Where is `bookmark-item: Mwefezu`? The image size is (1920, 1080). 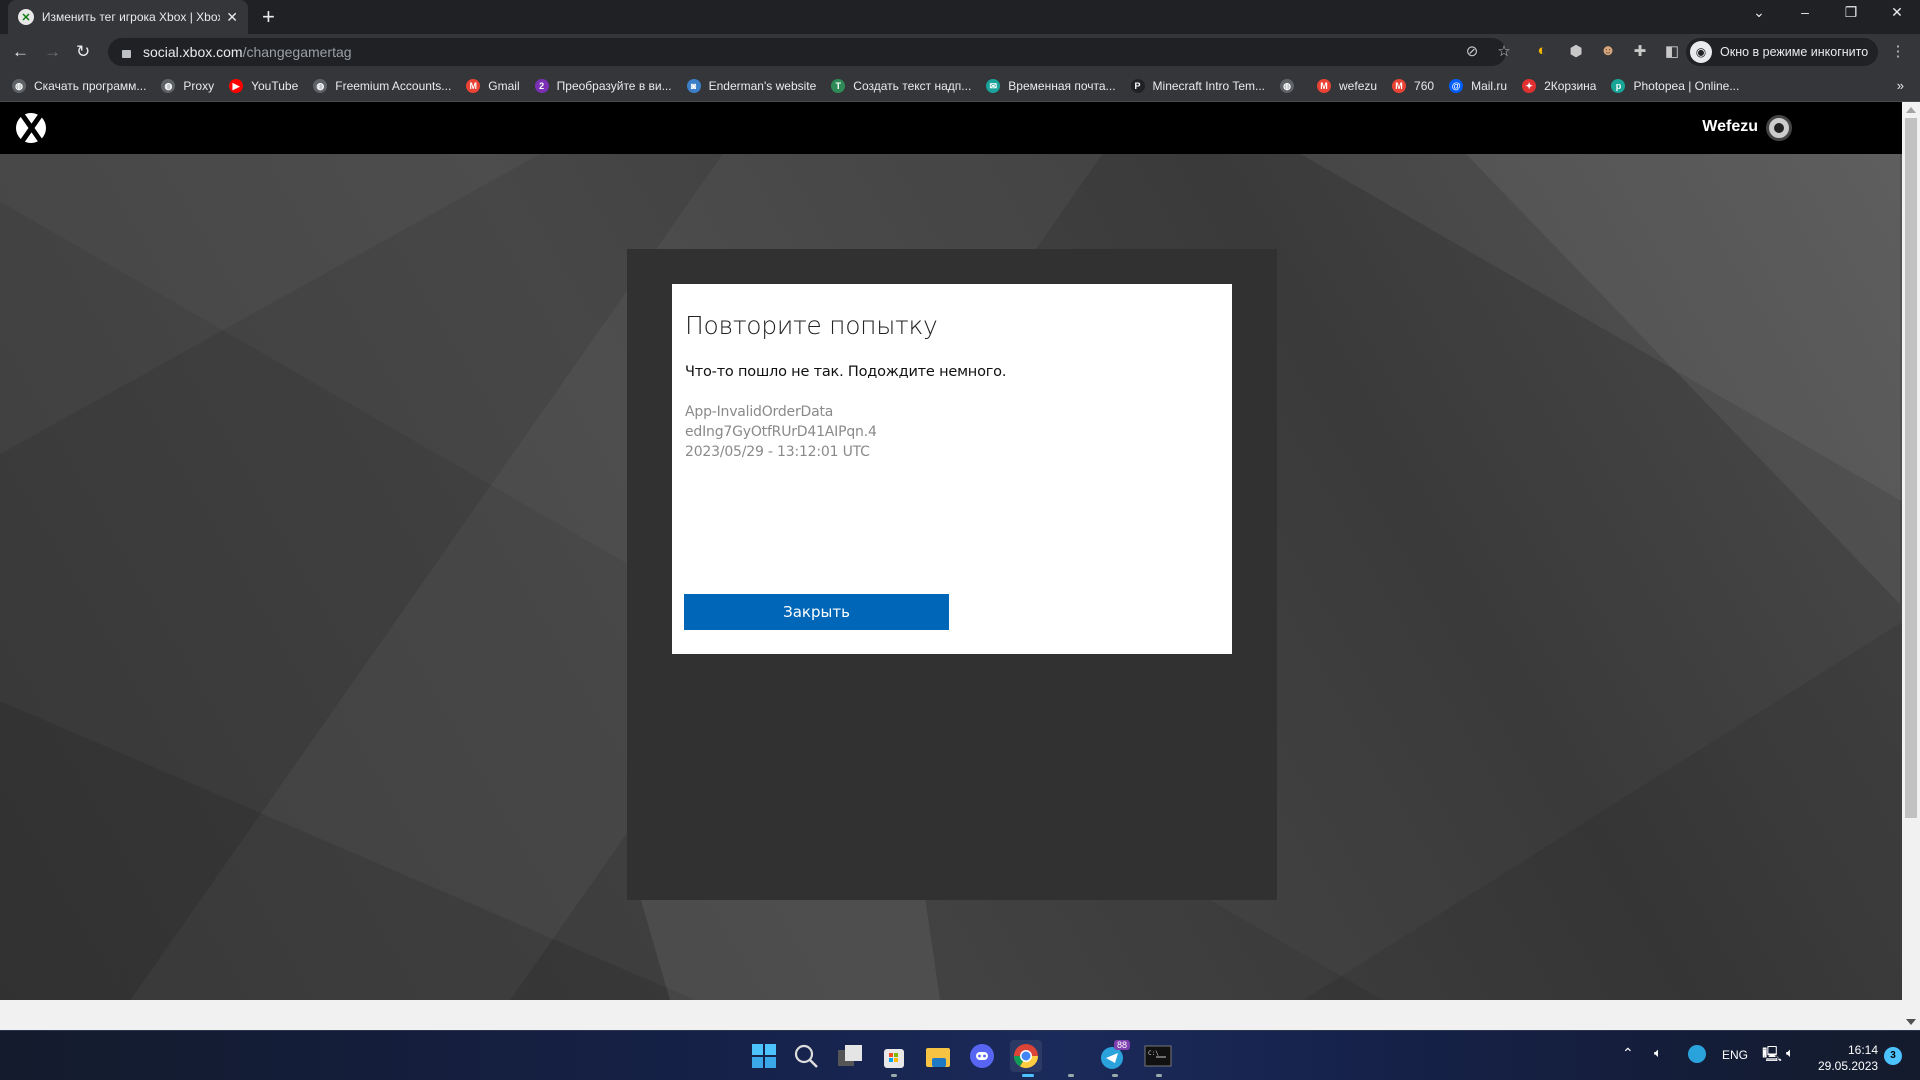
bookmark-item: Mwefezu is located at coordinates (1347, 85).